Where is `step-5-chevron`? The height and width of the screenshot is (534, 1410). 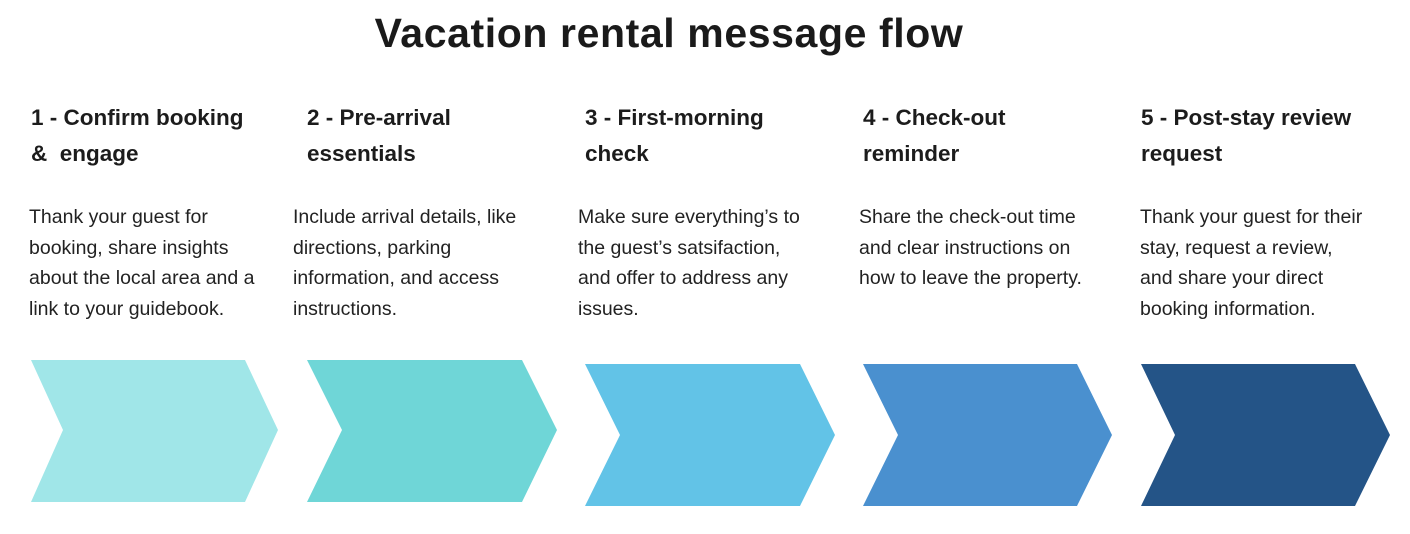 step-5-chevron is located at coordinates (1265, 435).